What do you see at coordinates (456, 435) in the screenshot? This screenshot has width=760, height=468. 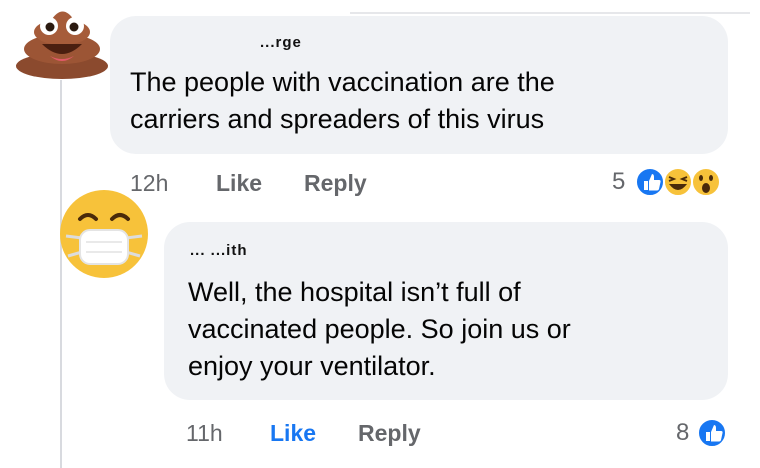 I see `reply-actions: 11h Like Reply` at bounding box center [456, 435].